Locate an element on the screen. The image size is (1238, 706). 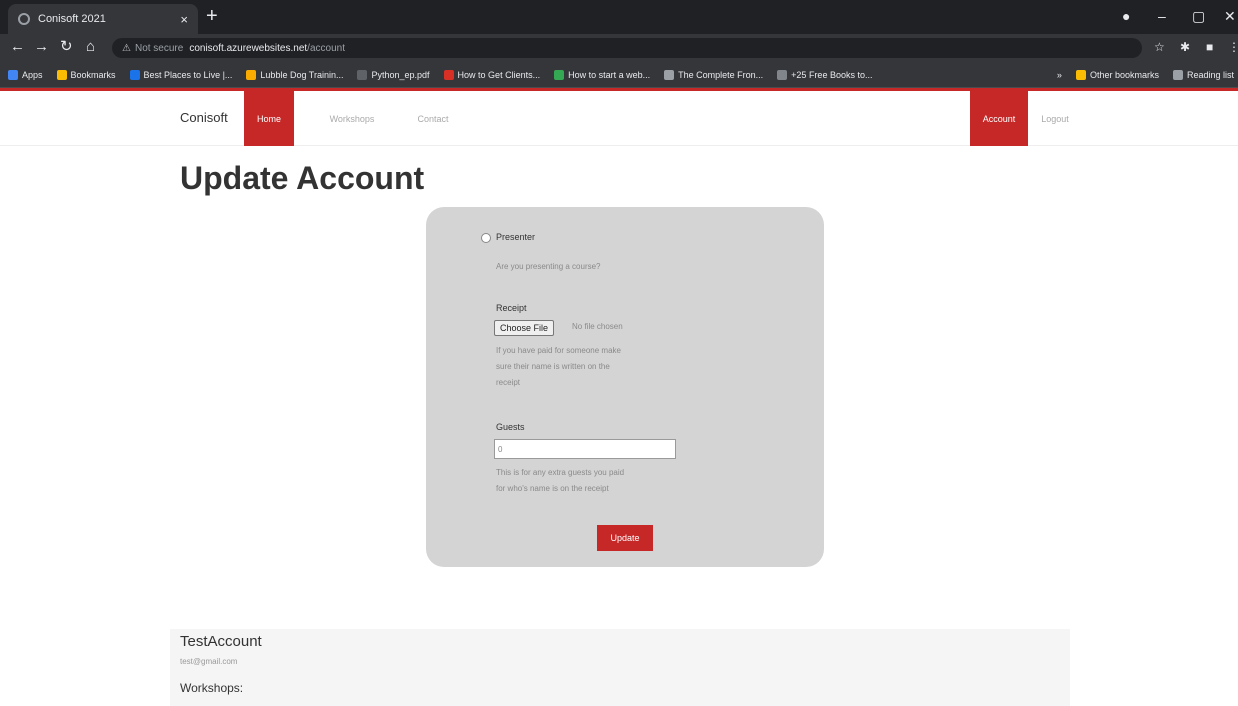
not-secure-label: Not secure is located at coordinates (159, 48).